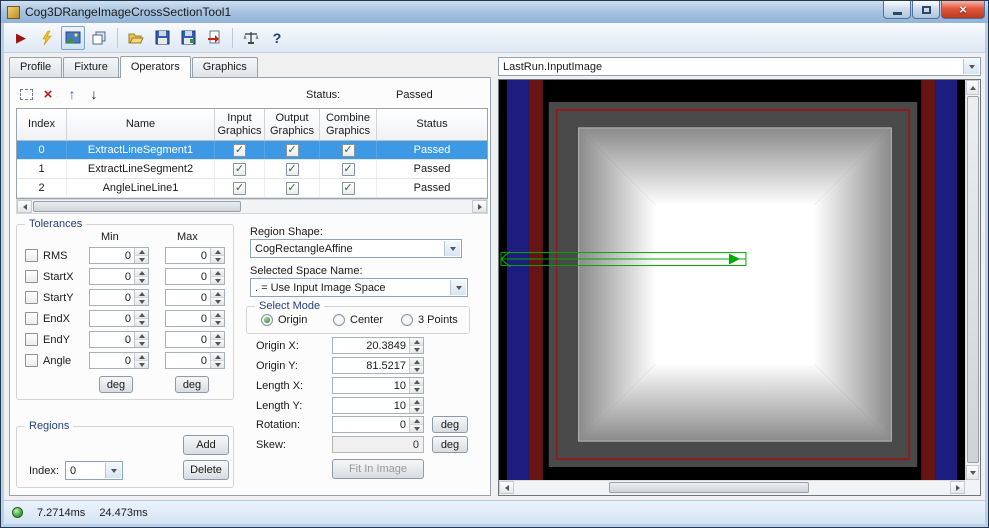 This screenshot has width=989, height=528. I want to click on open-button, so click(136, 38).